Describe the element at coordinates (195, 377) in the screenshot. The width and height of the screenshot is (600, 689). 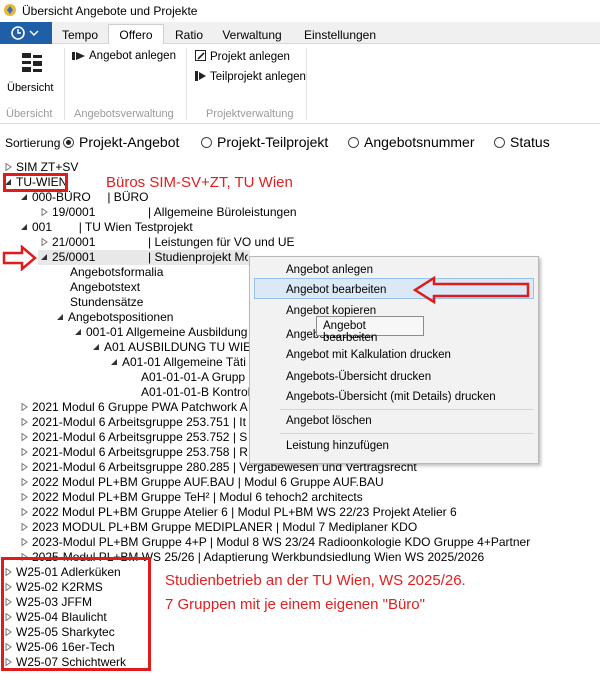
I see `tree-node: A01-01-01-A Grupp` at that location.